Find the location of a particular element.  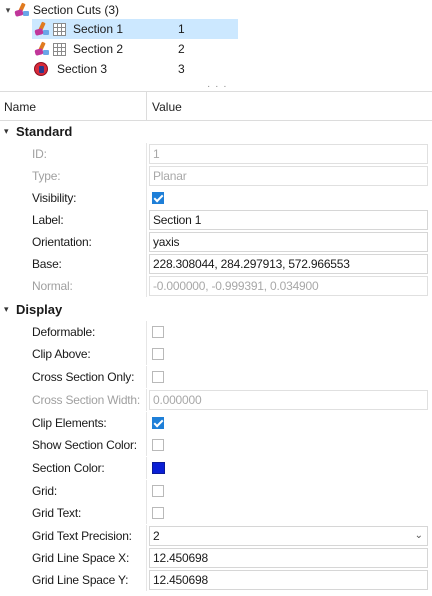

property-row-base: Base: 228.308044, 284.297913, 572.966553 is located at coordinates (216, 264).